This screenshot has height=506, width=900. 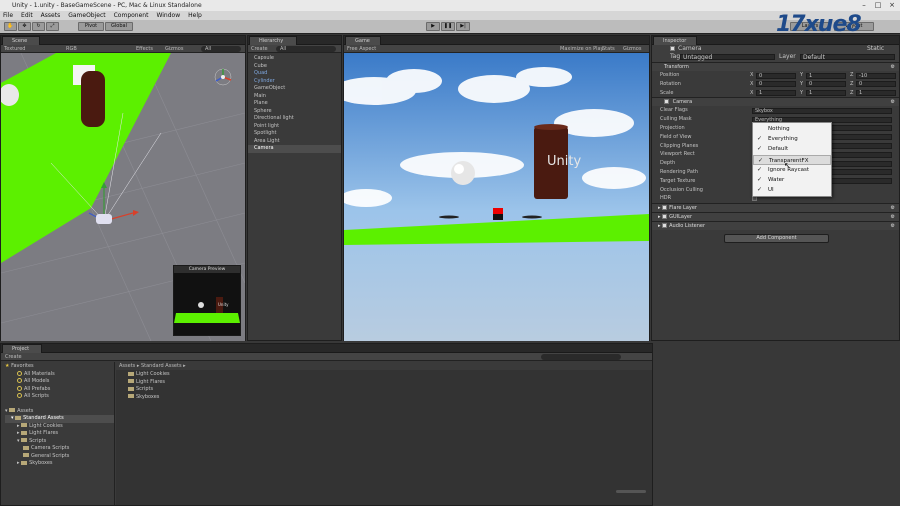 I want to click on global-toggle: Global, so click(x=119, y=26).